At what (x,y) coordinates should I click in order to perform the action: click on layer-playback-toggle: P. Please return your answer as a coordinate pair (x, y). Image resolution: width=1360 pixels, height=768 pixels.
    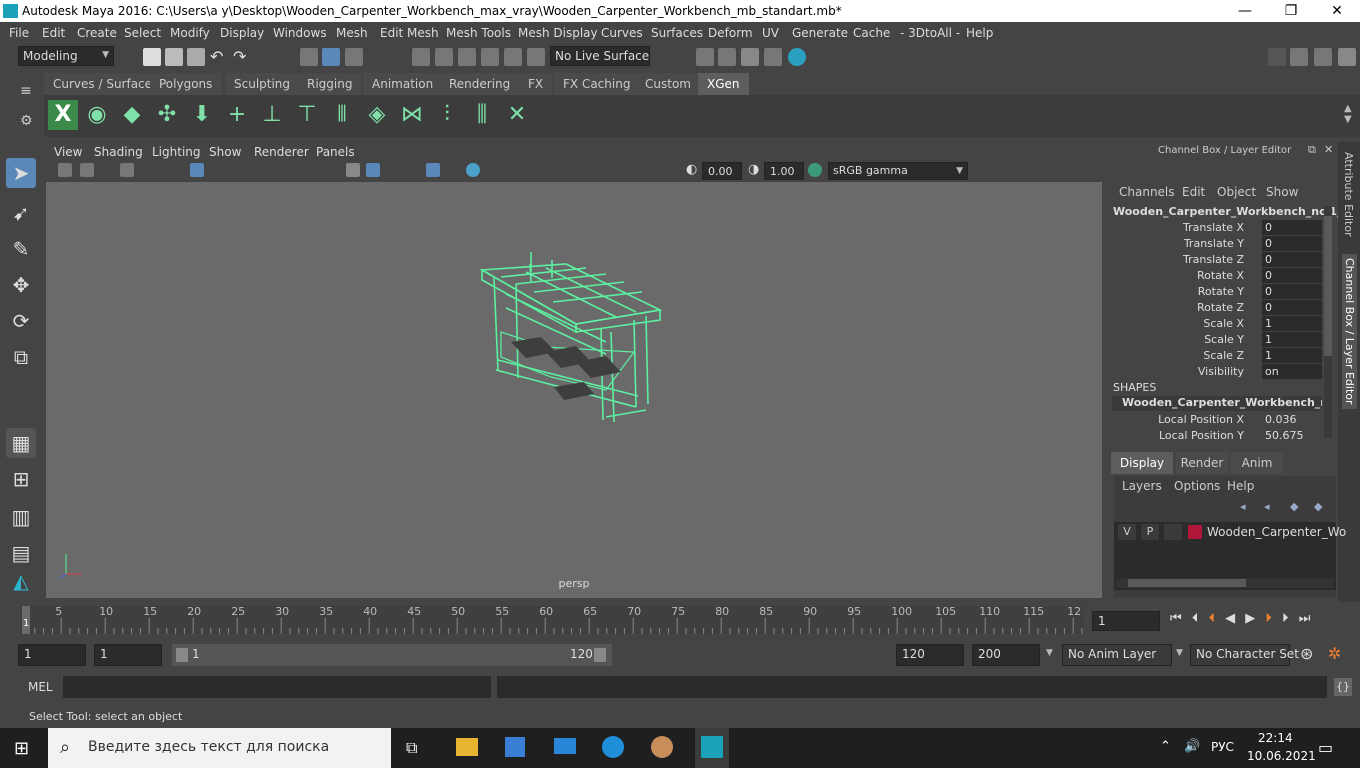
    Looking at the image, I should click on (1150, 532).